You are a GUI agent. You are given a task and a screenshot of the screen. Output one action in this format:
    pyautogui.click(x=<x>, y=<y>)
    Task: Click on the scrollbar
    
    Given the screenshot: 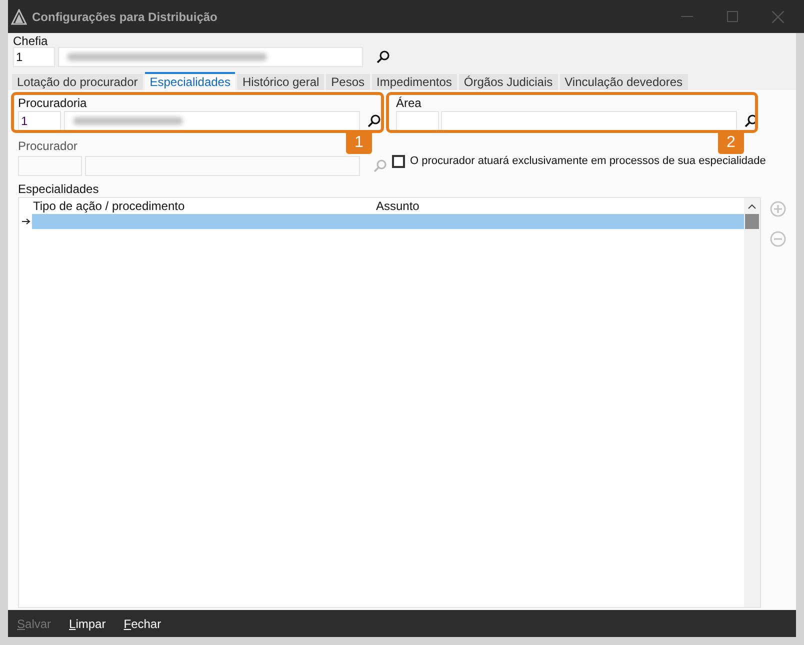 What is the action you would take?
    pyautogui.click(x=752, y=402)
    